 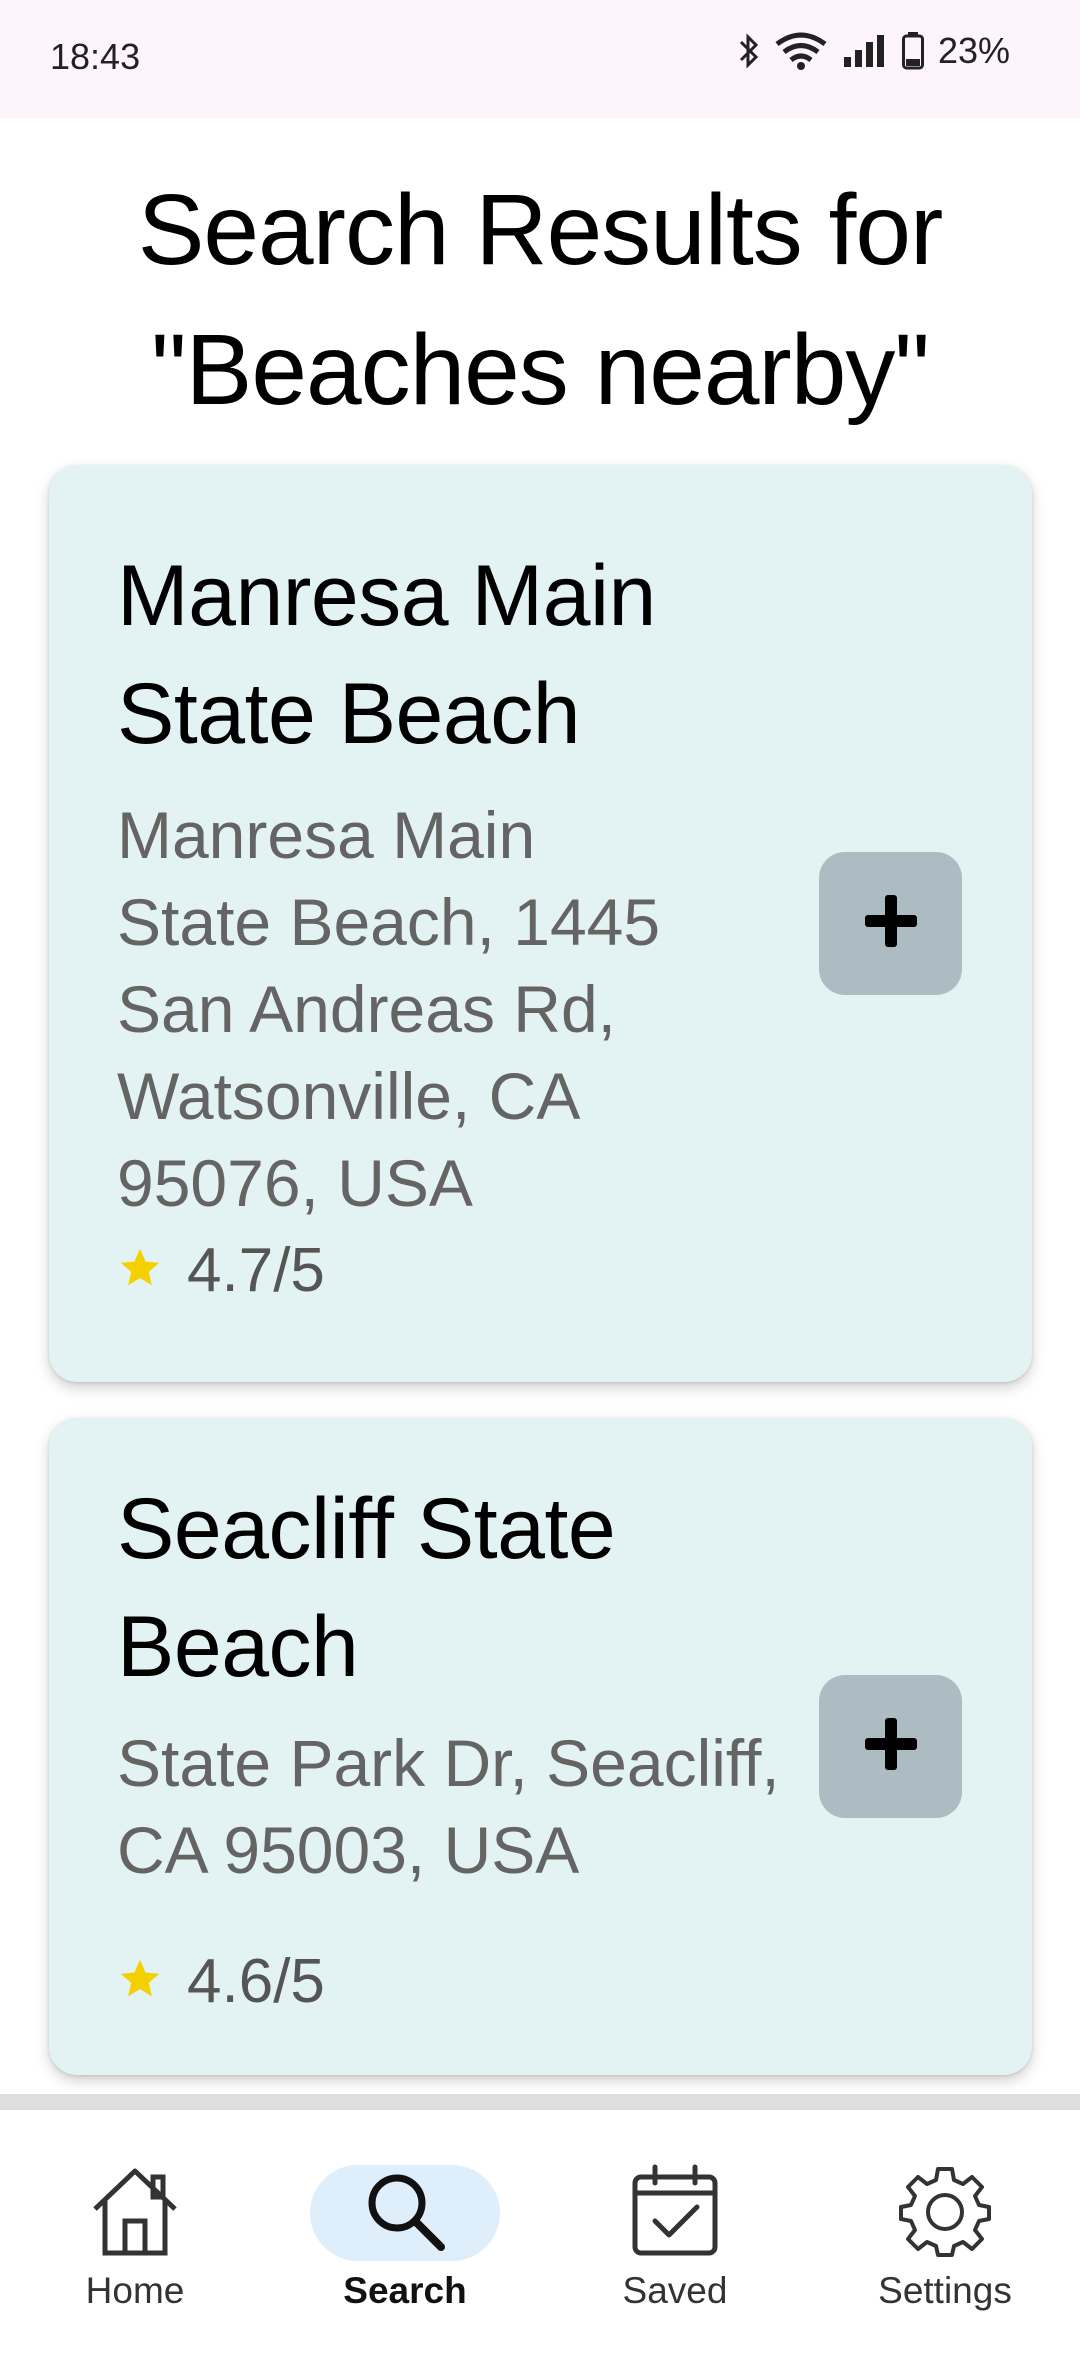 I want to click on battery-icon, so click(x=912, y=51).